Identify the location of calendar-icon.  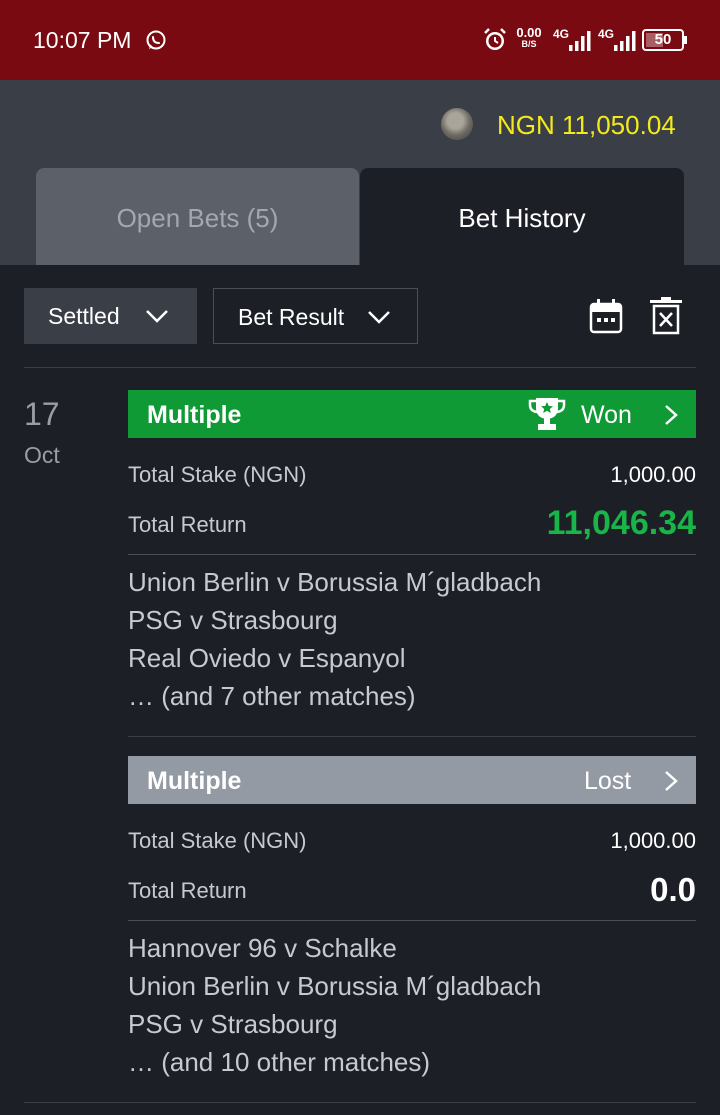
(606, 316).